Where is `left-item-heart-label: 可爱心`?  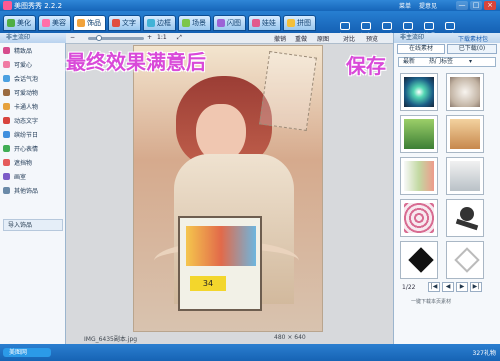 left-item-heart-label: 可爱心 is located at coordinates (23, 65).